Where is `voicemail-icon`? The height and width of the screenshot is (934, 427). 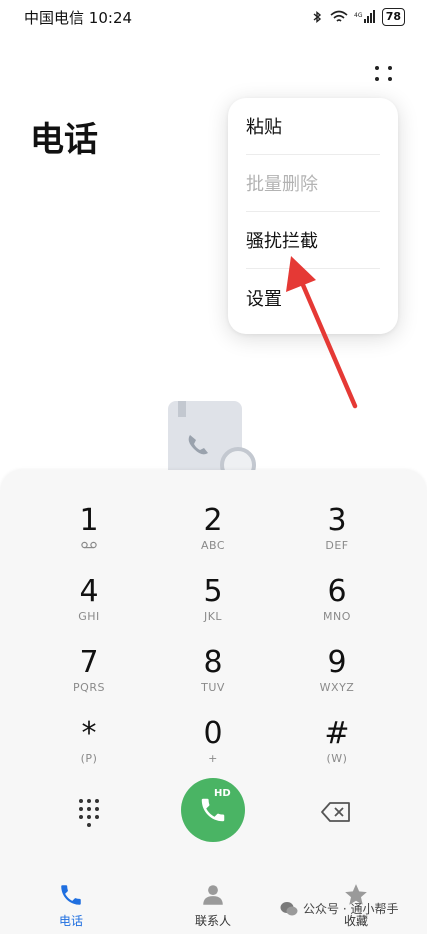 voicemail-icon is located at coordinates (89, 545).